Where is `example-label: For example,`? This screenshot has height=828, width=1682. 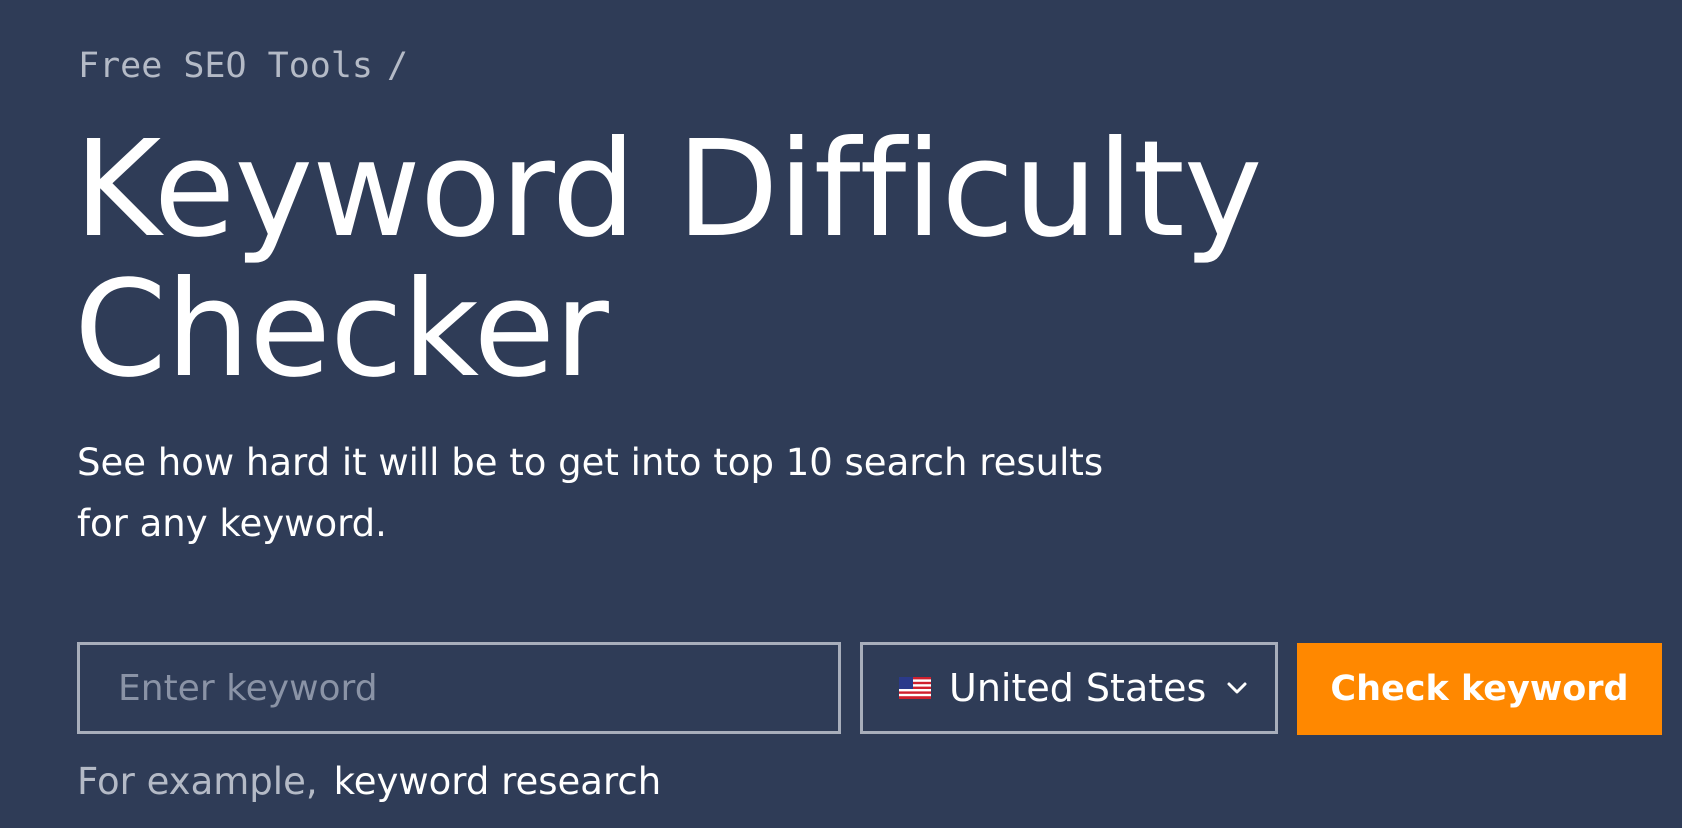 example-label: For example, is located at coordinates (197, 781).